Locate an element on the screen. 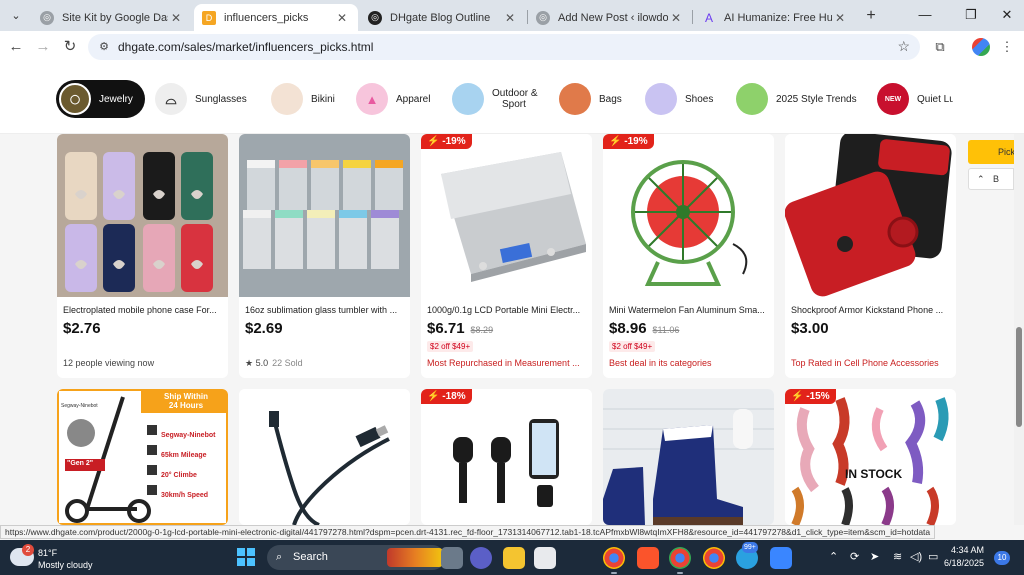  task-view-icon is located at coordinates (452, 558).